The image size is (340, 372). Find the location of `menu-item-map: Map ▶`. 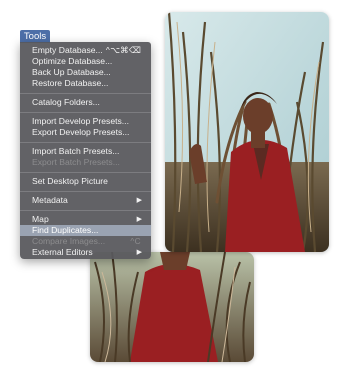

menu-item-map: Map ▶ is located at coordinates (85, 219).